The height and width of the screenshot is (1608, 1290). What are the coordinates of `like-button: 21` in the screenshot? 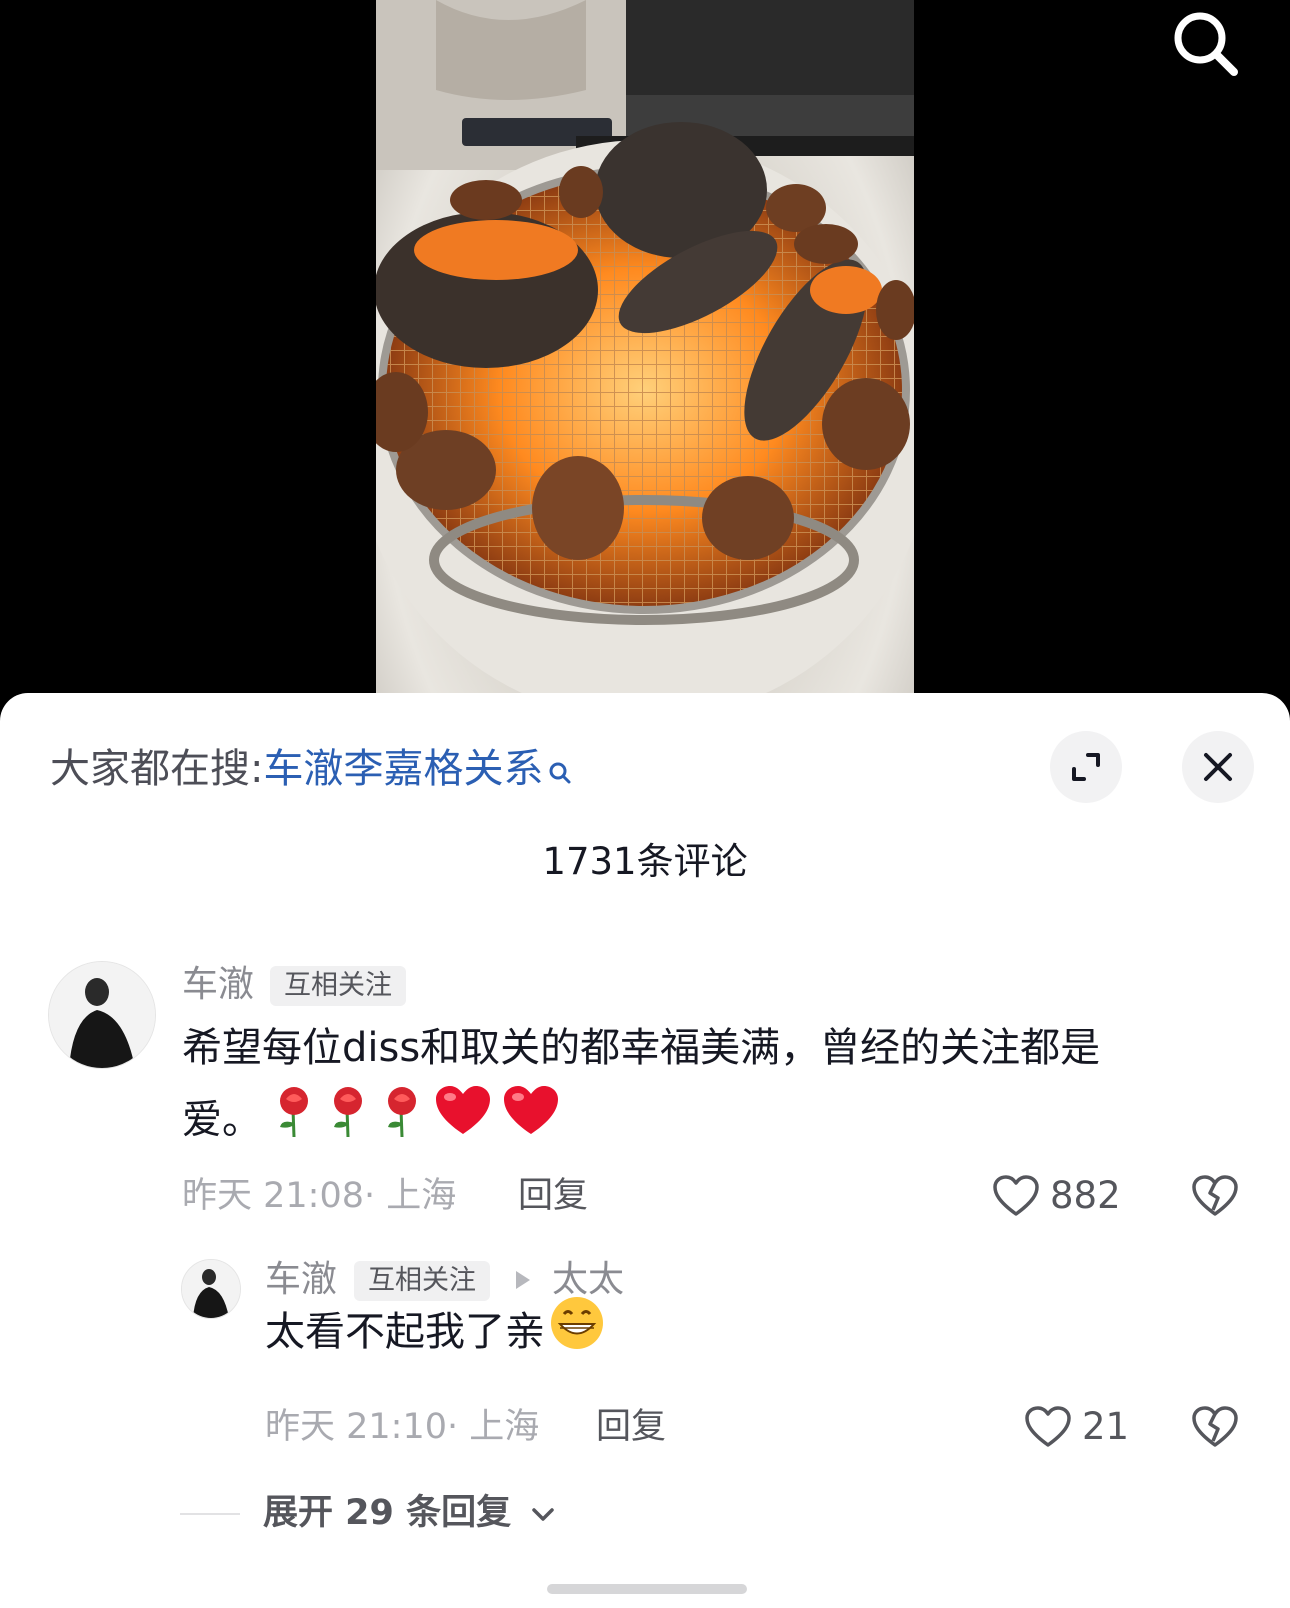 It's located at (1076, 1427).